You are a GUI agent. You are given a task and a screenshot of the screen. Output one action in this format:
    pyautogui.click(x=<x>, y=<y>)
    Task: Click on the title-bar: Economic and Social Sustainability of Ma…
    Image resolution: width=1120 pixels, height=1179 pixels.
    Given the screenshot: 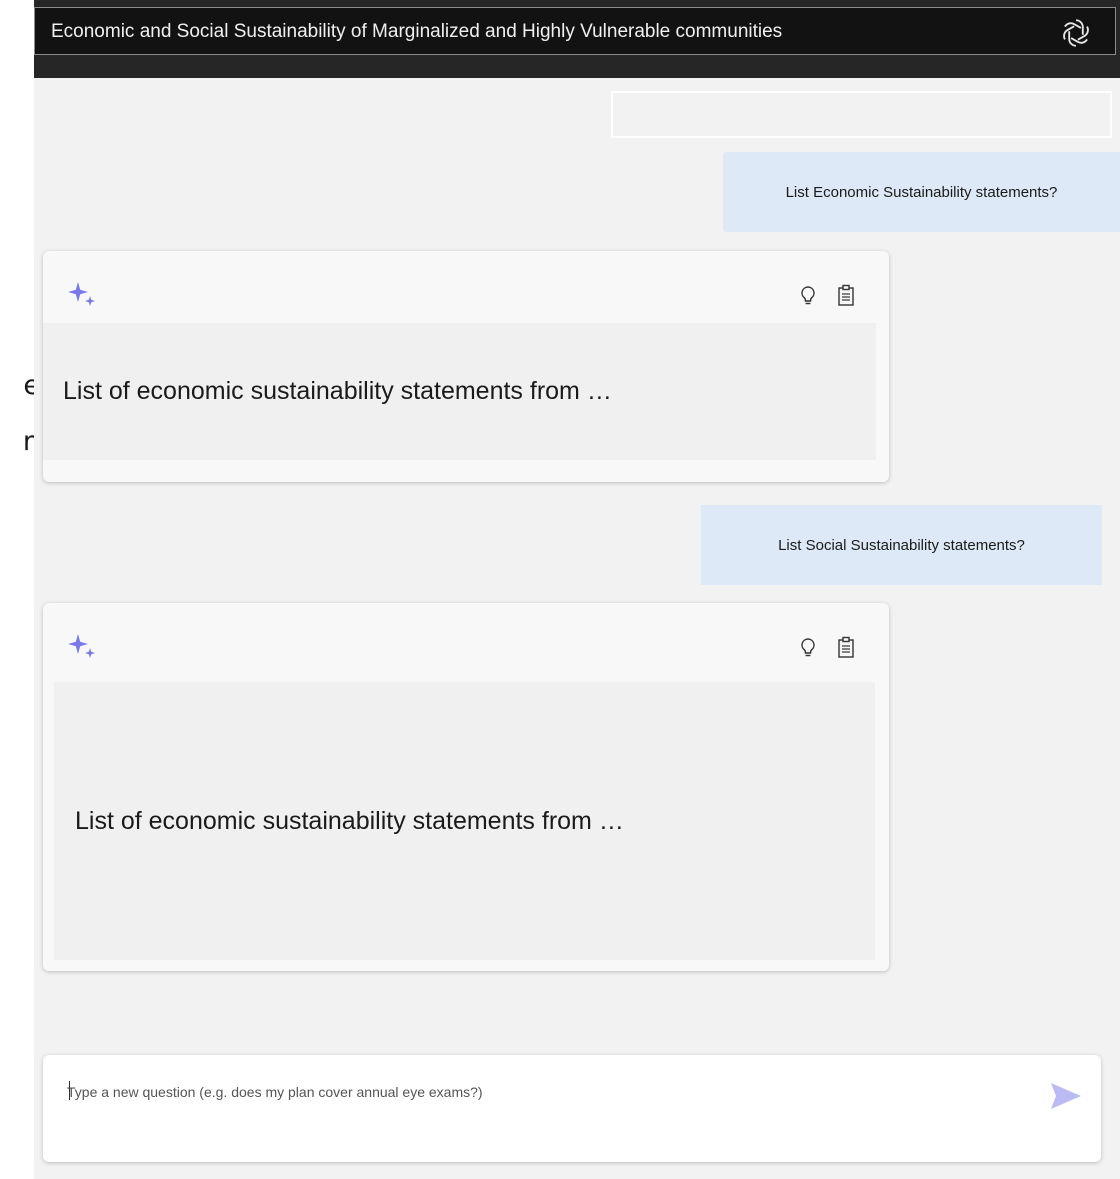 What is the action you would take?
    pyautogui.click(x=575, y=31)
    